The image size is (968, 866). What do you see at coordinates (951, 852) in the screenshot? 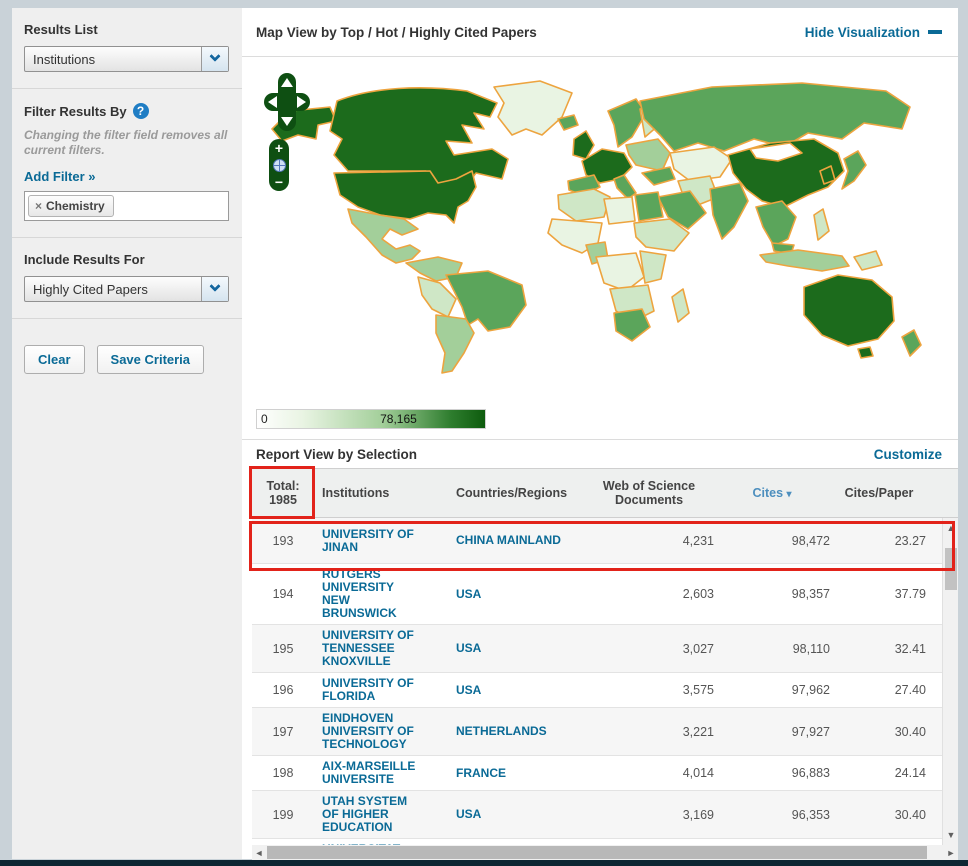
I see `scroll-right-icon: ►` at bounding box center [951, 852].